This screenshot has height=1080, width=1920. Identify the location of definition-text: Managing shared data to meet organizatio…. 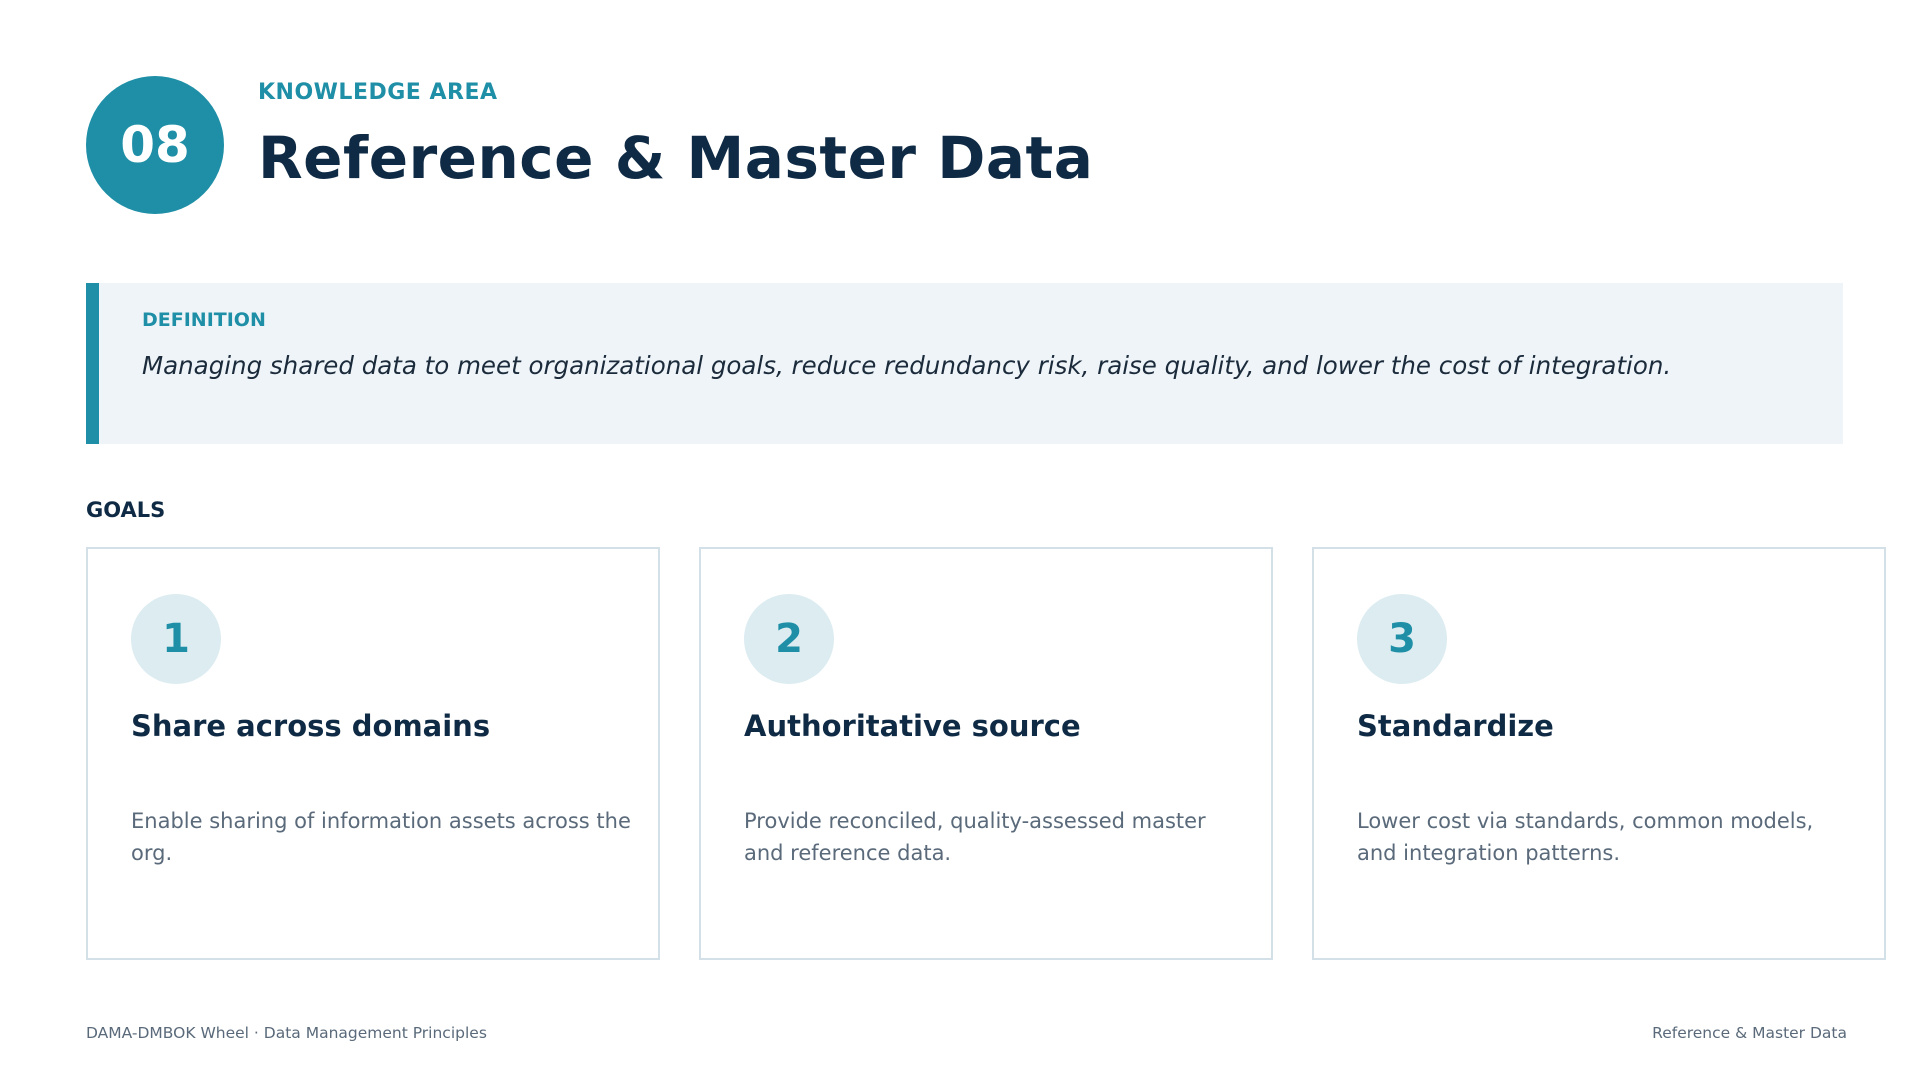
(907, 365).